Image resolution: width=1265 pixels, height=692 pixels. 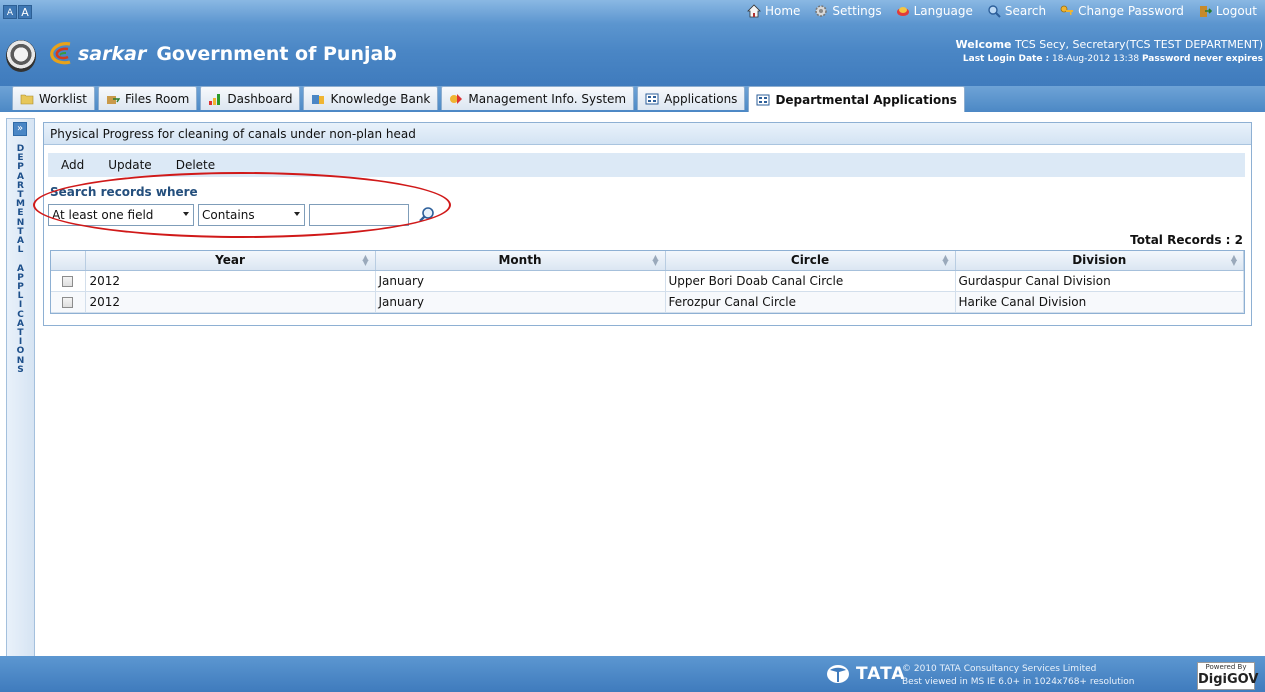 I want to click on book-icon, so click(x=318, y=99).